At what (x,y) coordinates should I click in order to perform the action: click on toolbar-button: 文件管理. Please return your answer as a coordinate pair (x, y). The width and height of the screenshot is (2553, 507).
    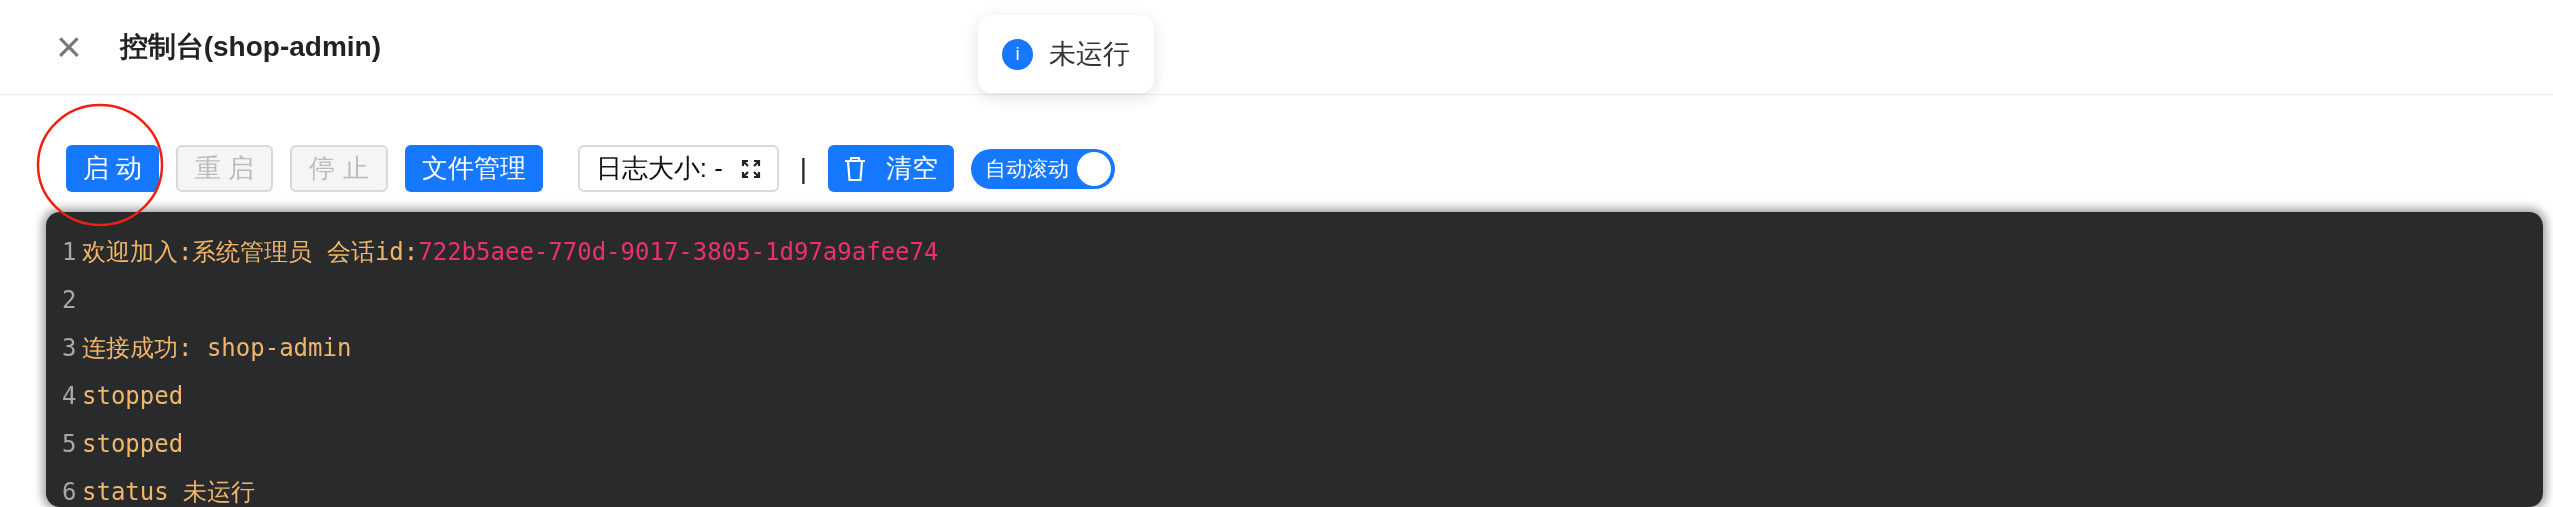
    Looking at the image, I should click on (473, 168).